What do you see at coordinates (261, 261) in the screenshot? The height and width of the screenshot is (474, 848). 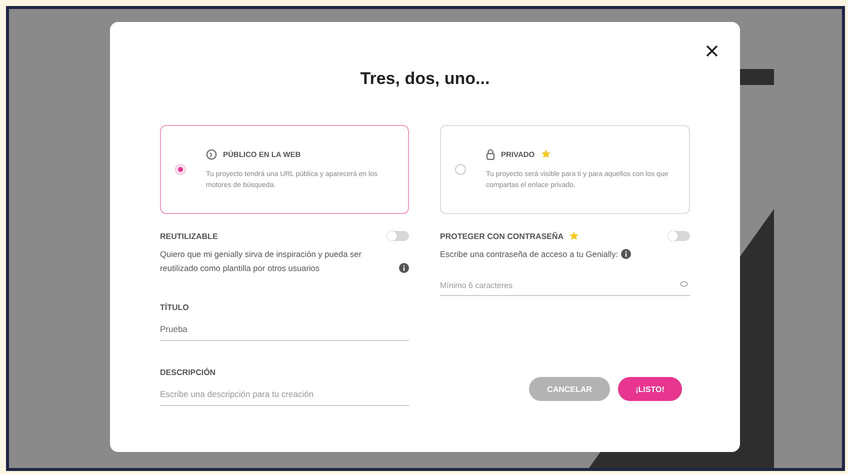 I see `help-text: Quiero que mi genially sirva de inspiración y pueda ser reutilizado como plantilla por otros usuarios` at bounding box center [261, 261].